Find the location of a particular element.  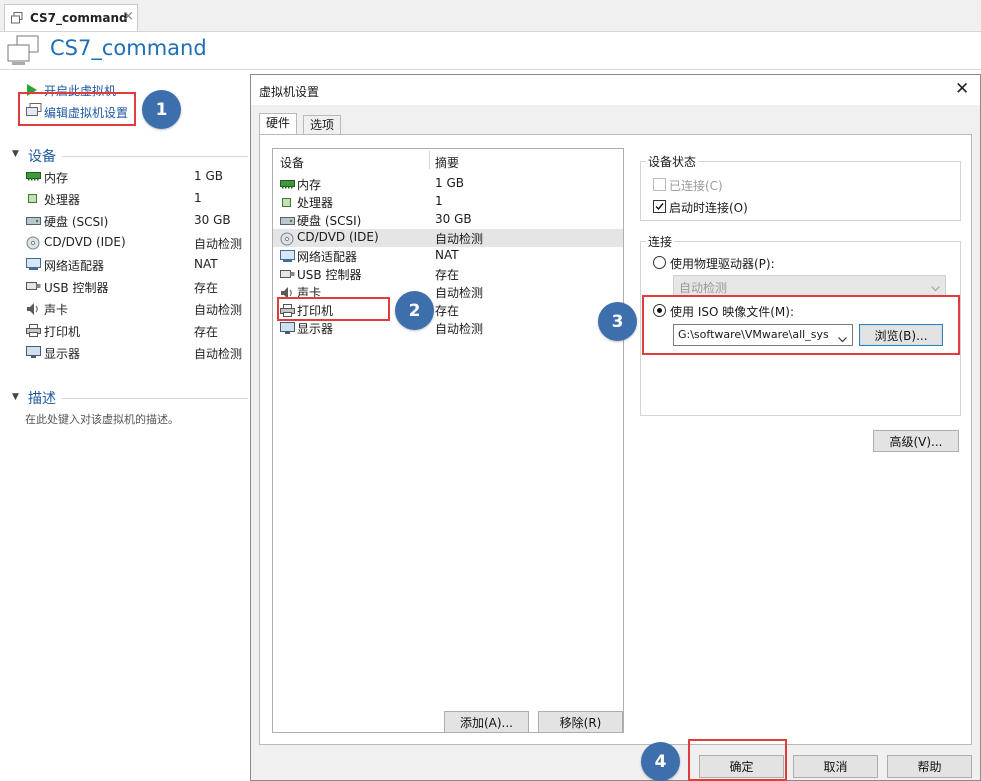

hardware-row: 网络适配器 NAT is located at coordinates (448, 256).